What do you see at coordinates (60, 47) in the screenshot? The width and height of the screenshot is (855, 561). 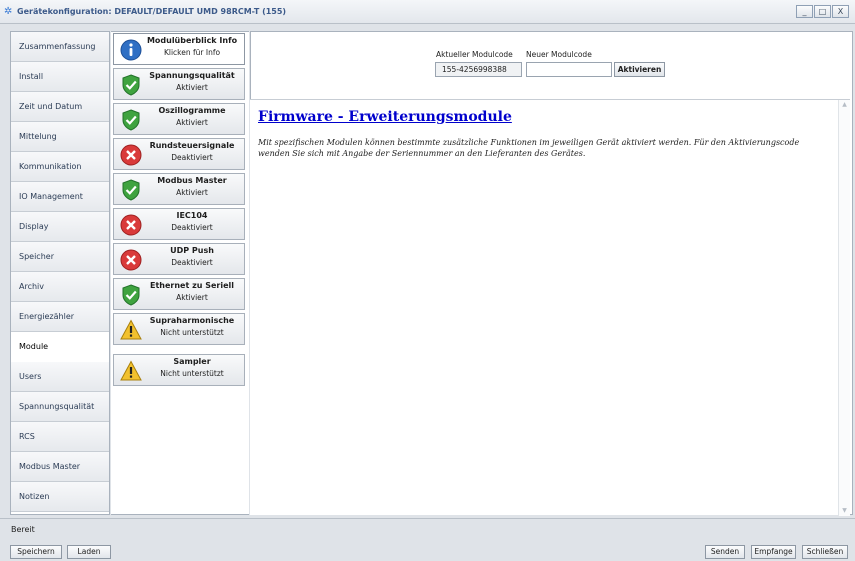 I see `sidebar-item-zusammenfassung: Zusammenfassung` at bounding box center [60, 47].